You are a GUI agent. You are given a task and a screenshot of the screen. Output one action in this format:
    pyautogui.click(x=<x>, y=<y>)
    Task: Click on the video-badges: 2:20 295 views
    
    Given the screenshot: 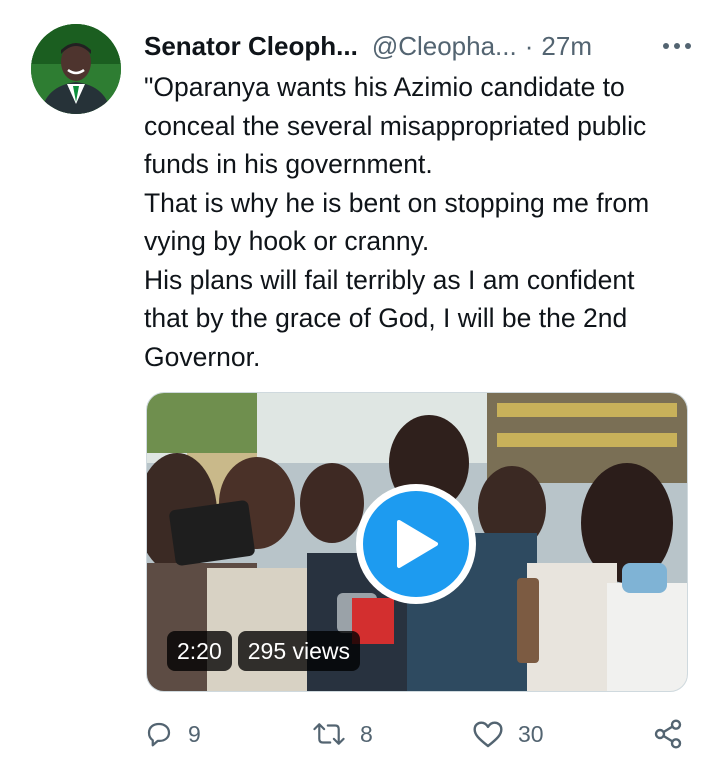 What is the action you would take?
    pyautogui.click(x=264, y=651)
    